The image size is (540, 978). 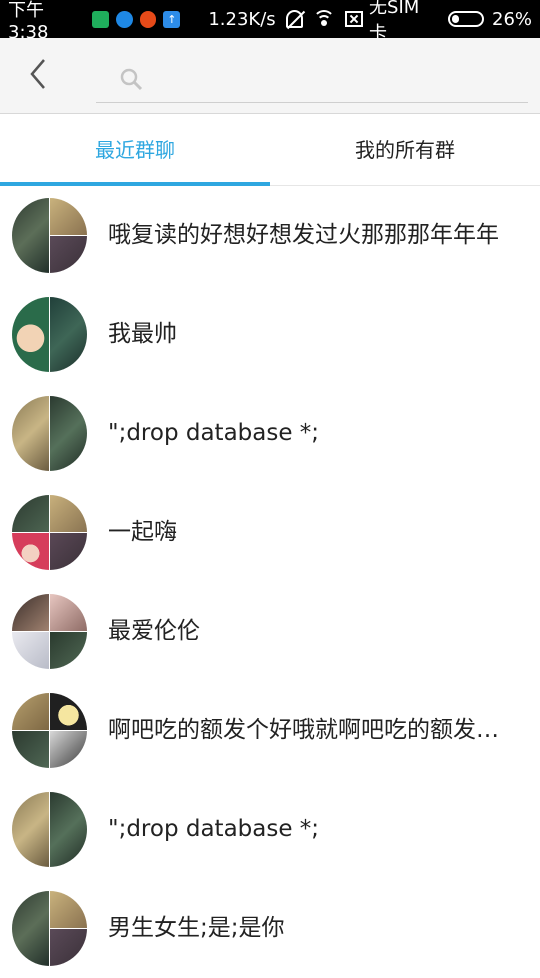 What do you see at coordinates (270, 631) in the screenshot?
I see `list-item: 最爱伦伦` at bounding box center [270, 631].